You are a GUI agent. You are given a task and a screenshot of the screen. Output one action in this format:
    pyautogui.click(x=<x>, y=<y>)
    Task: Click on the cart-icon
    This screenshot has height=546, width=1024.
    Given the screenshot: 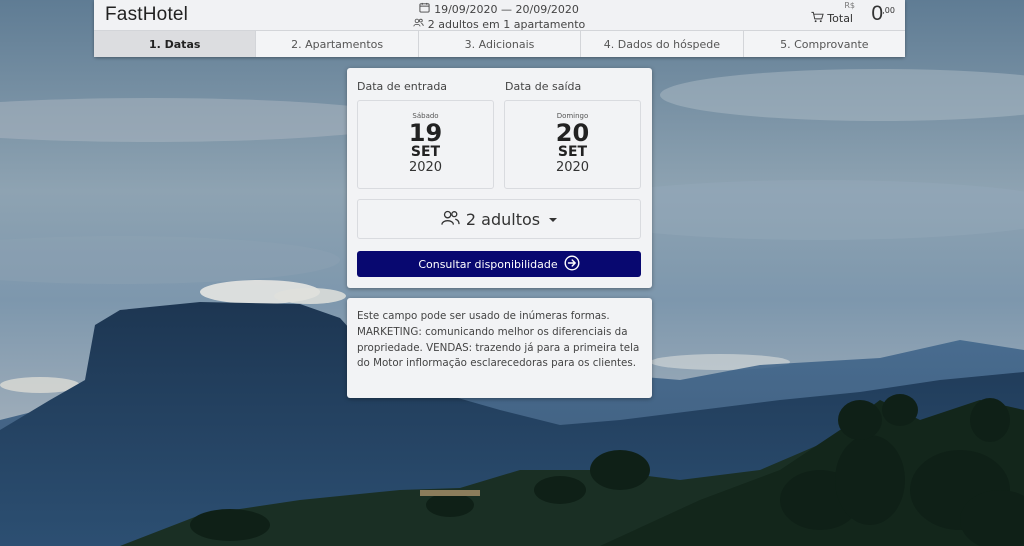 What is the action you would take?
    pyautogui.click(x=817, y=18)
    